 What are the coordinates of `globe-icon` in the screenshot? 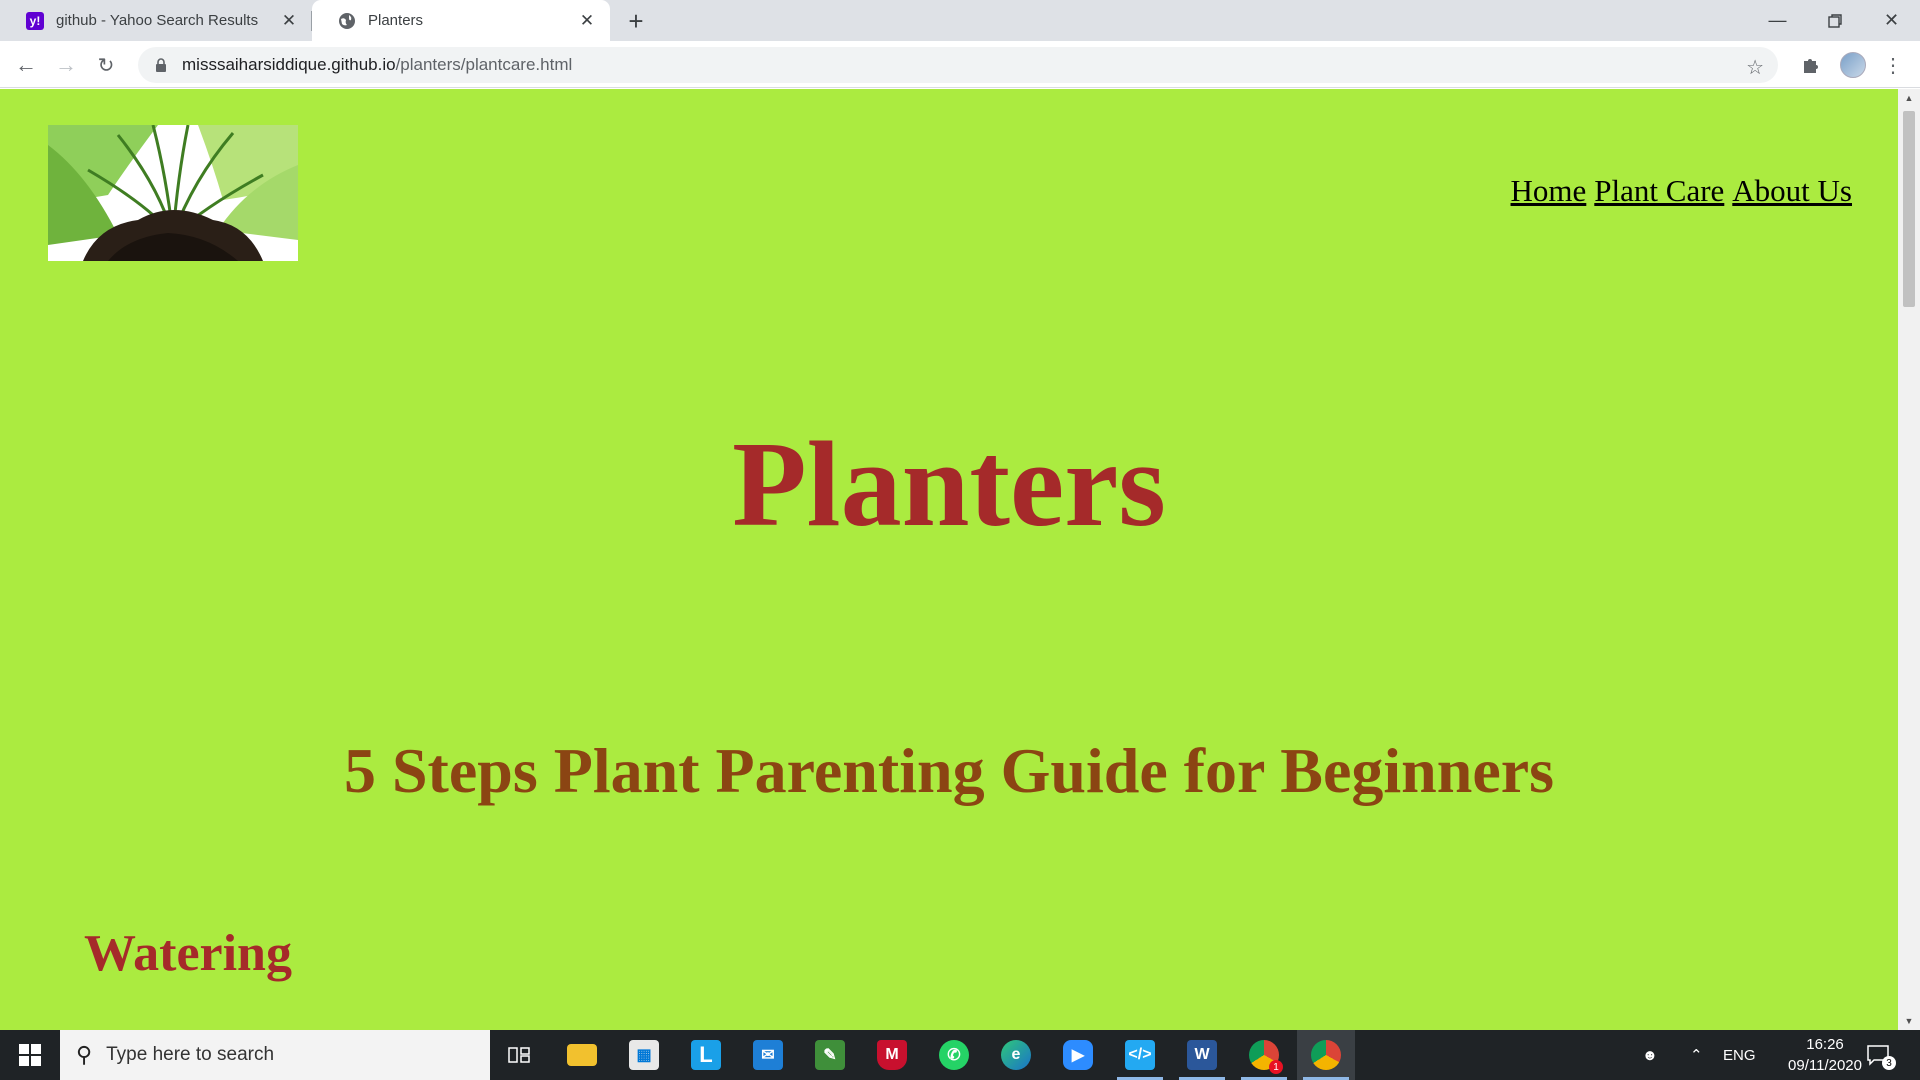 It's located at (347, 21).